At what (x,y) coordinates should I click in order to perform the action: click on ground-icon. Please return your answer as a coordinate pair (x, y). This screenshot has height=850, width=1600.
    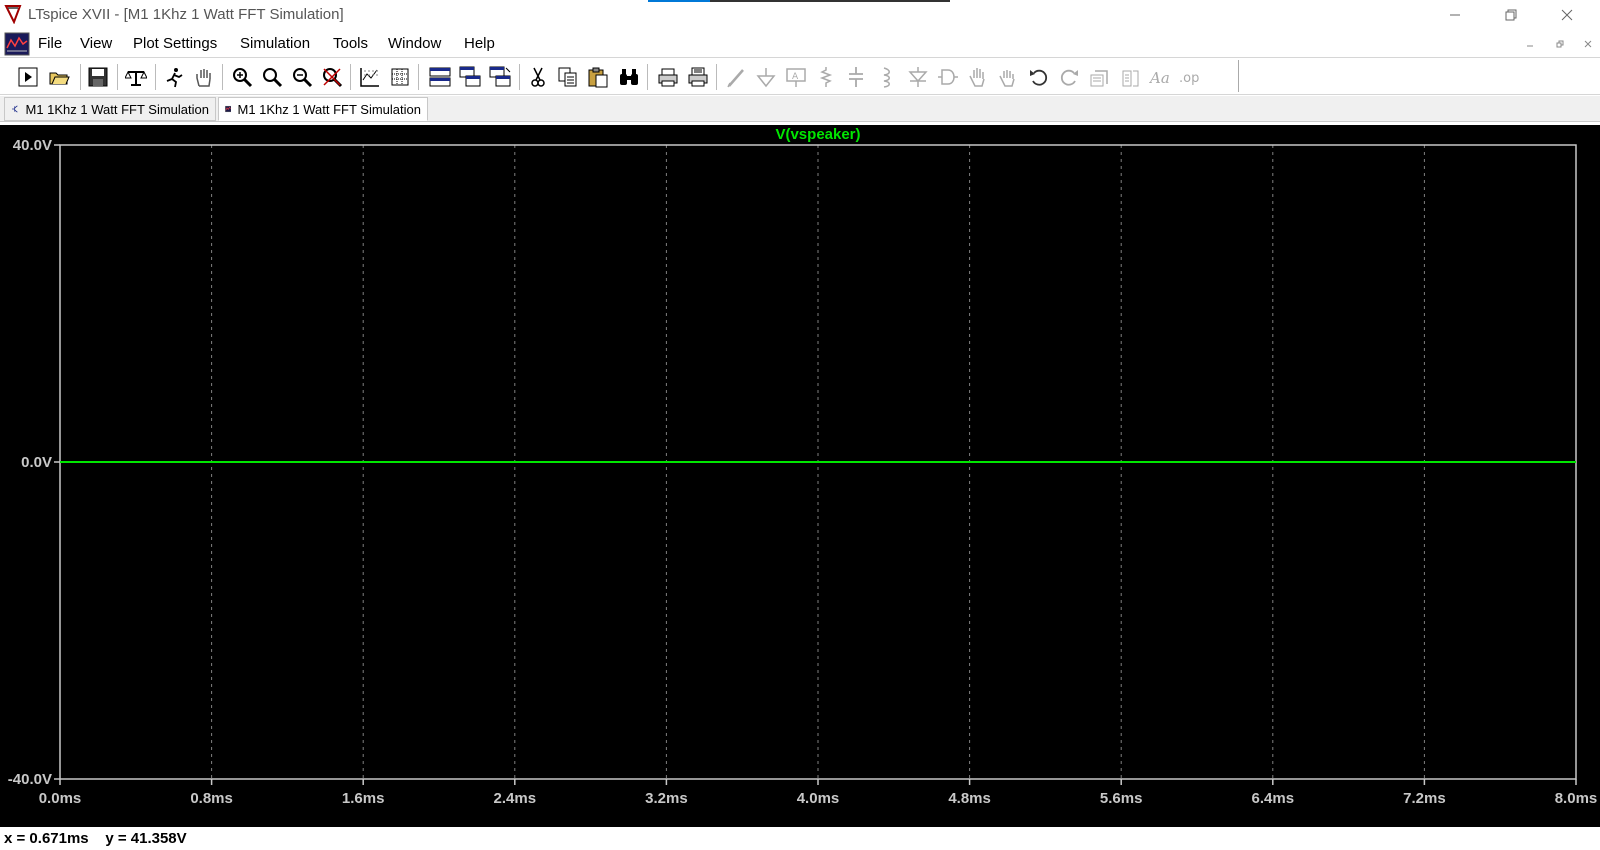
    Looking at the image, I should click on (766, 78).